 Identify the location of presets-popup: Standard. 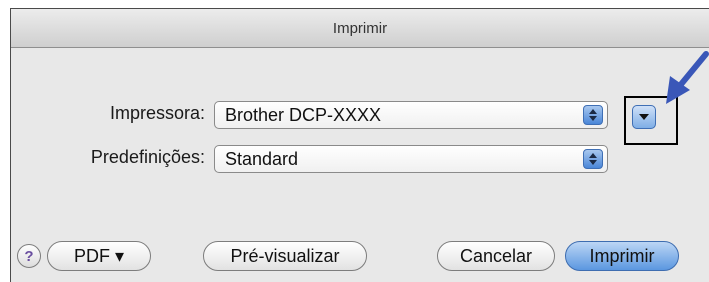
(411, 159).